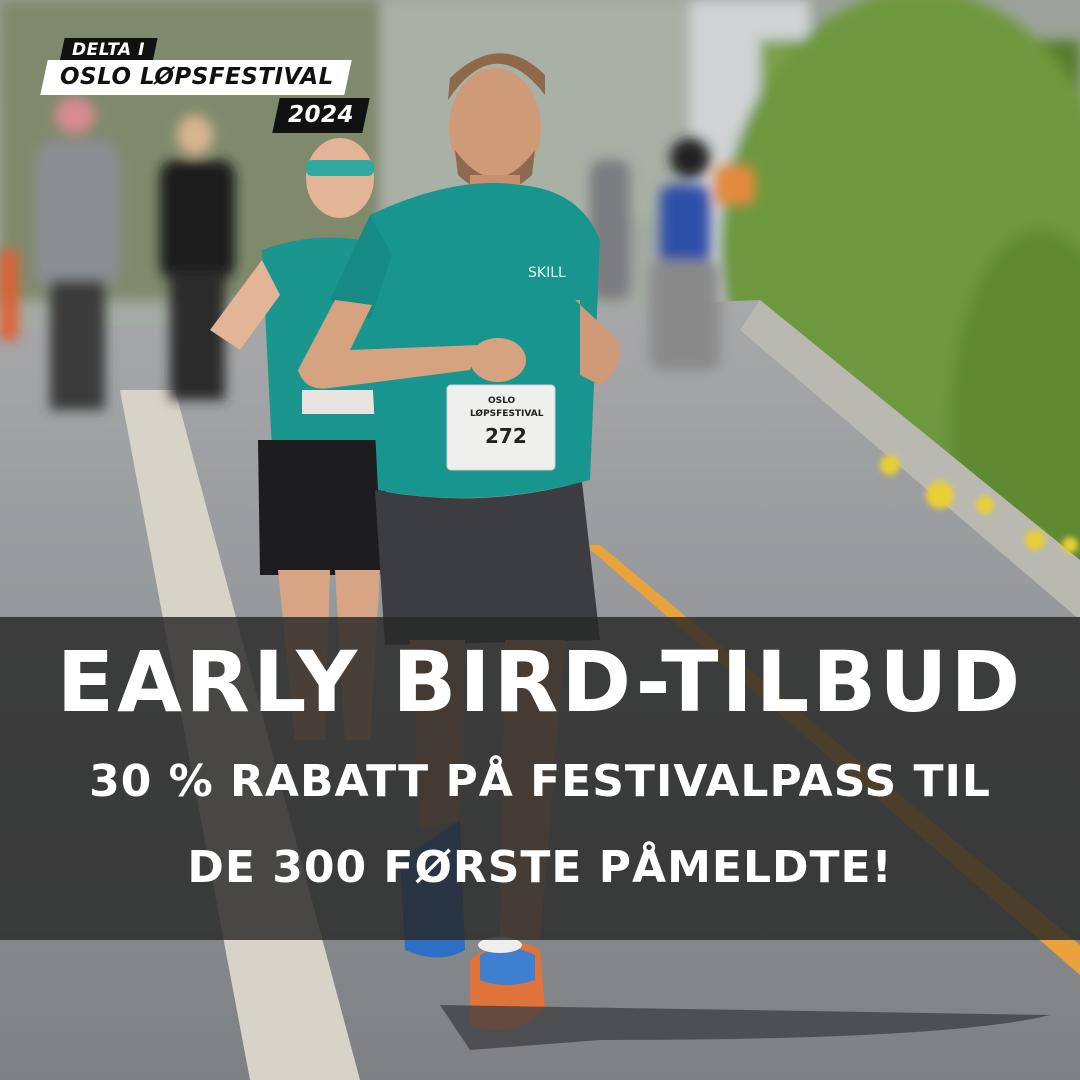  I want to click on svg-text: SKILL, so click(547, 273).